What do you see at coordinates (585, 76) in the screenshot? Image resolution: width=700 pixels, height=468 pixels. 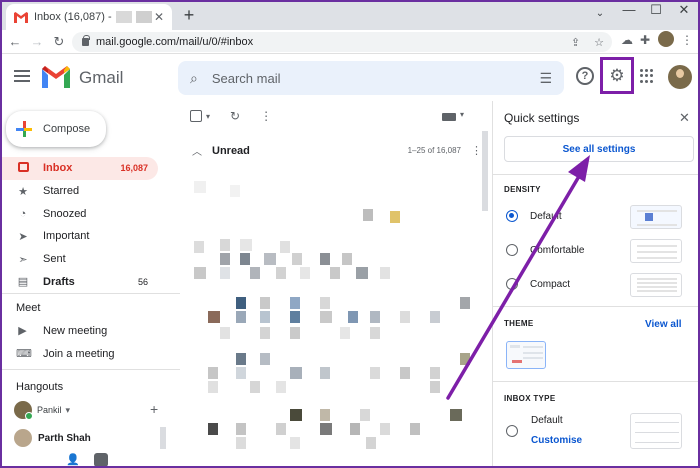 I see `help-icon: ?` at bounding box center [585, 76].